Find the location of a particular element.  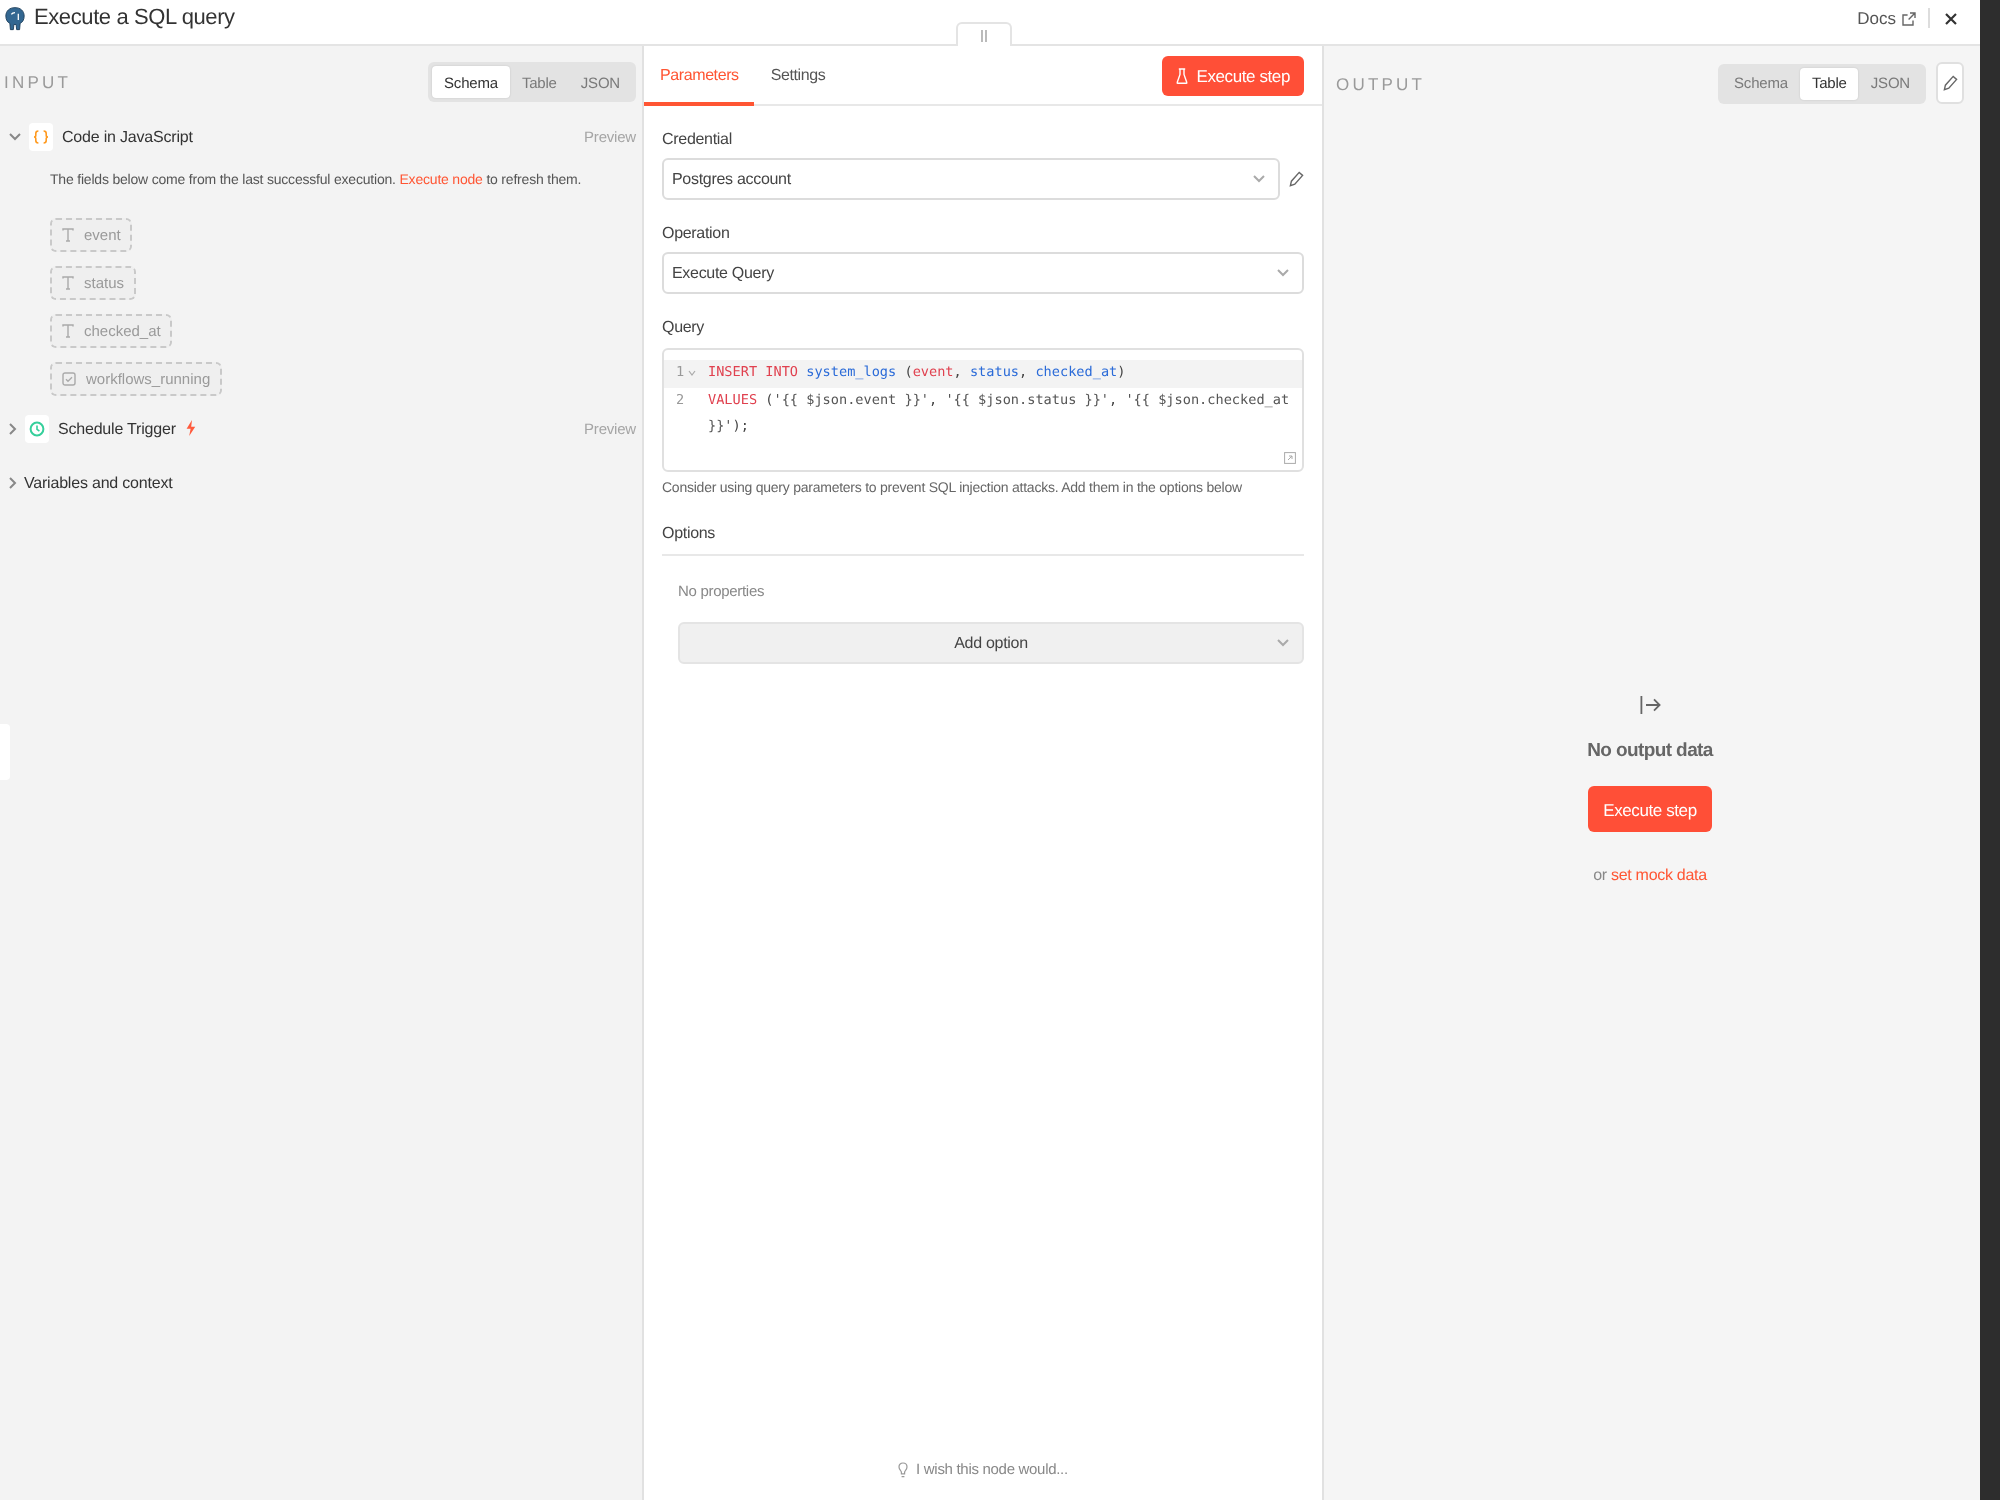

checkbox-icon is located at coordinates (69, 379).